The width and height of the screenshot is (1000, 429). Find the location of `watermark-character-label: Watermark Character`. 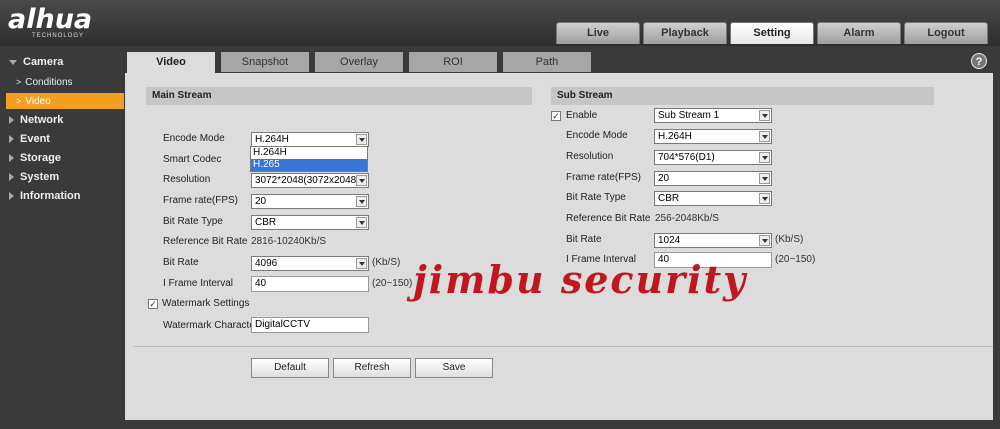

watermark-character-label: Watermark Character is located at coordinates (211, 325).